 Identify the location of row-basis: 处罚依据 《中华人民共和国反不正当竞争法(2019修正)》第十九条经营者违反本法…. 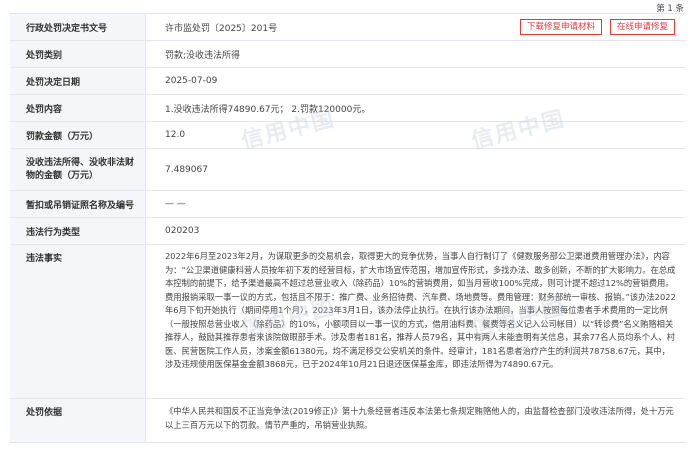
(348, 421).